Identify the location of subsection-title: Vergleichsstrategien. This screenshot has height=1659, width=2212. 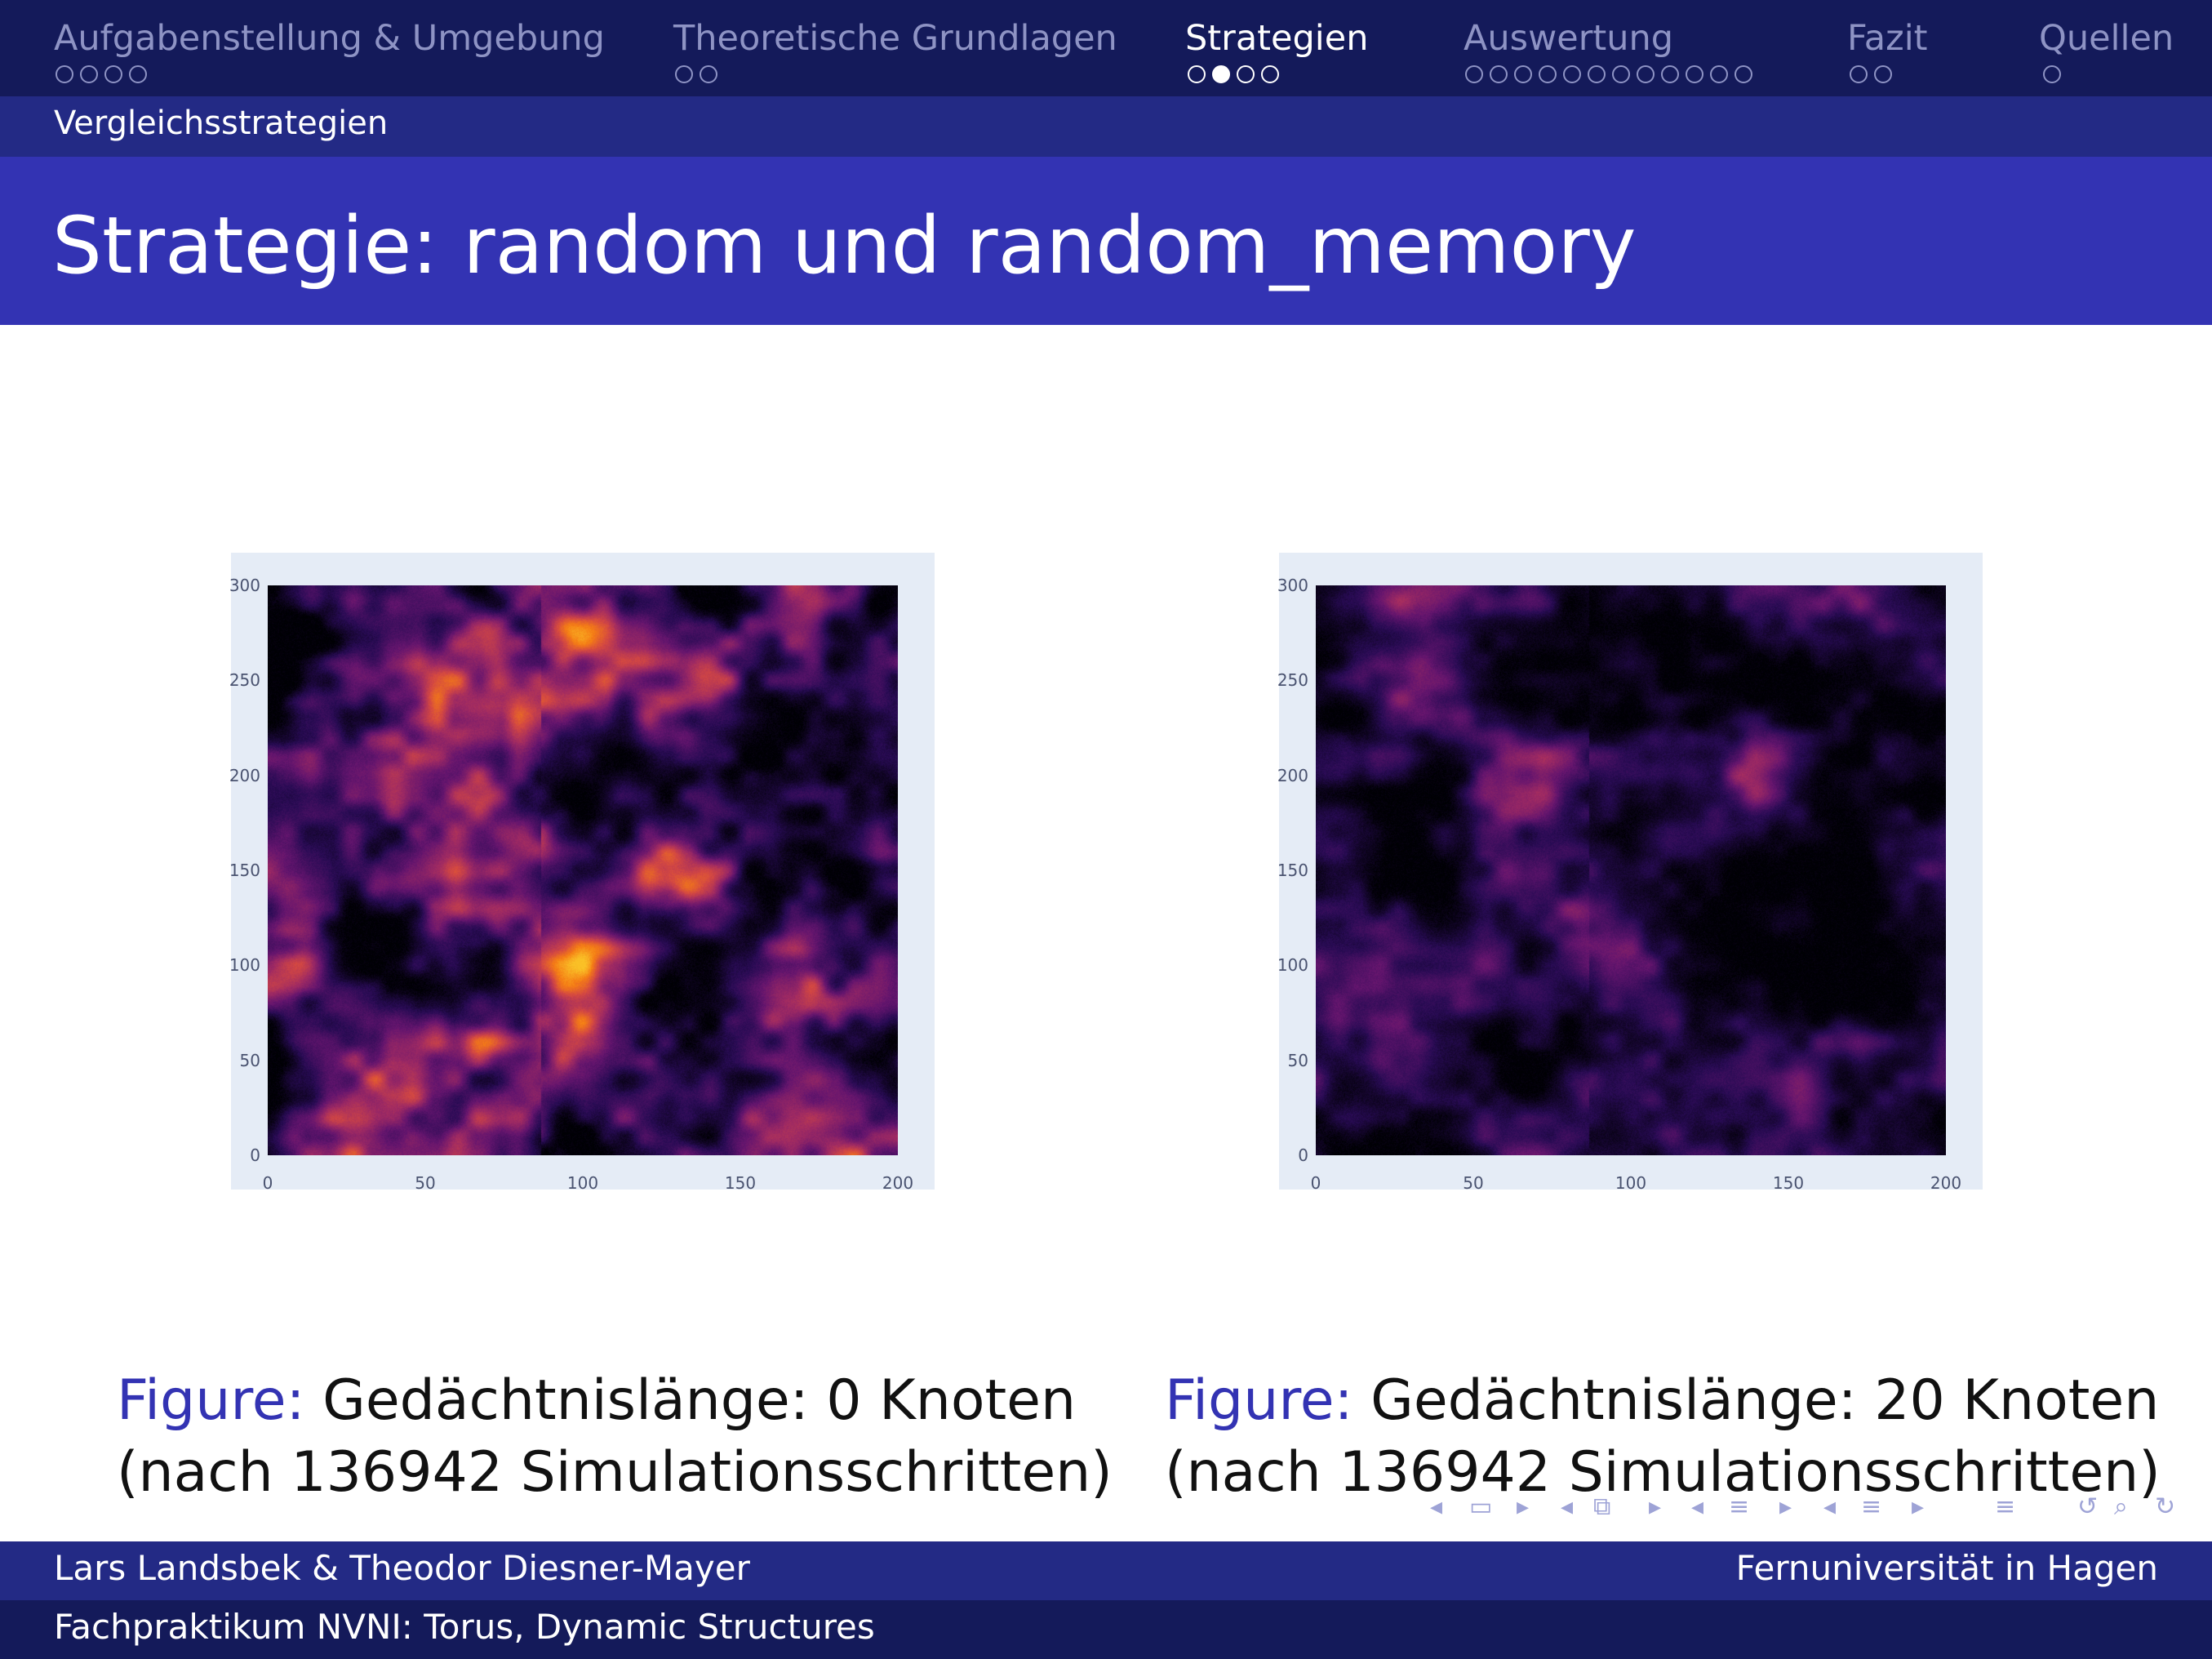
(221, 123).